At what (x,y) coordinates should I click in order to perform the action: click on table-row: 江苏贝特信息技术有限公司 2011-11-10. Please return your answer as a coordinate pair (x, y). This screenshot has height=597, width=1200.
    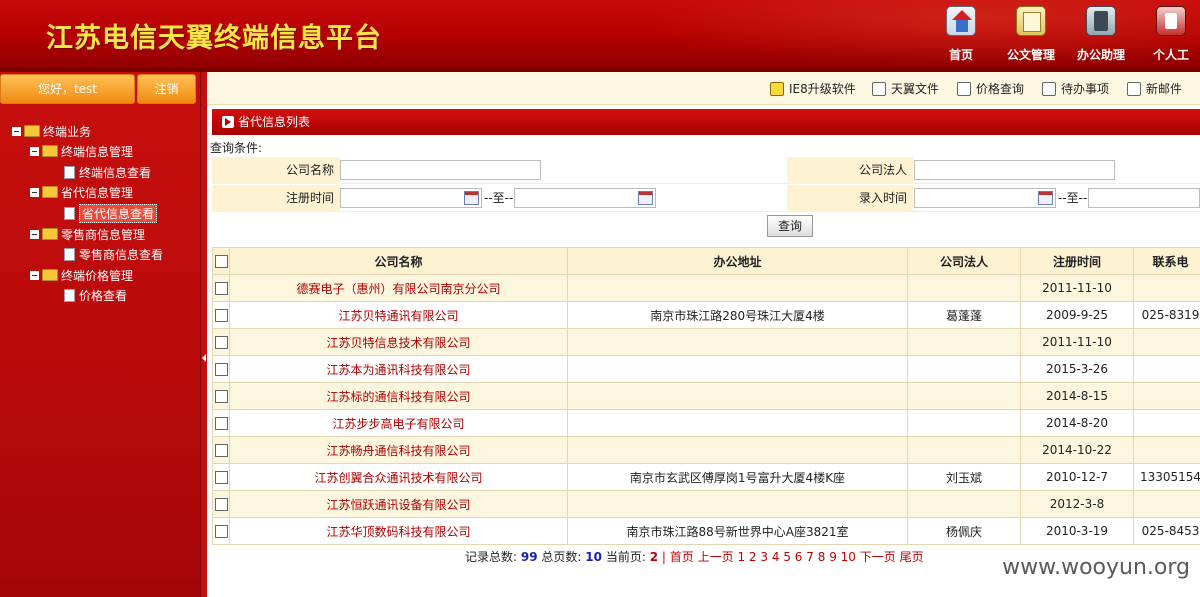
    Looking at the image, I should click on (706, 342).